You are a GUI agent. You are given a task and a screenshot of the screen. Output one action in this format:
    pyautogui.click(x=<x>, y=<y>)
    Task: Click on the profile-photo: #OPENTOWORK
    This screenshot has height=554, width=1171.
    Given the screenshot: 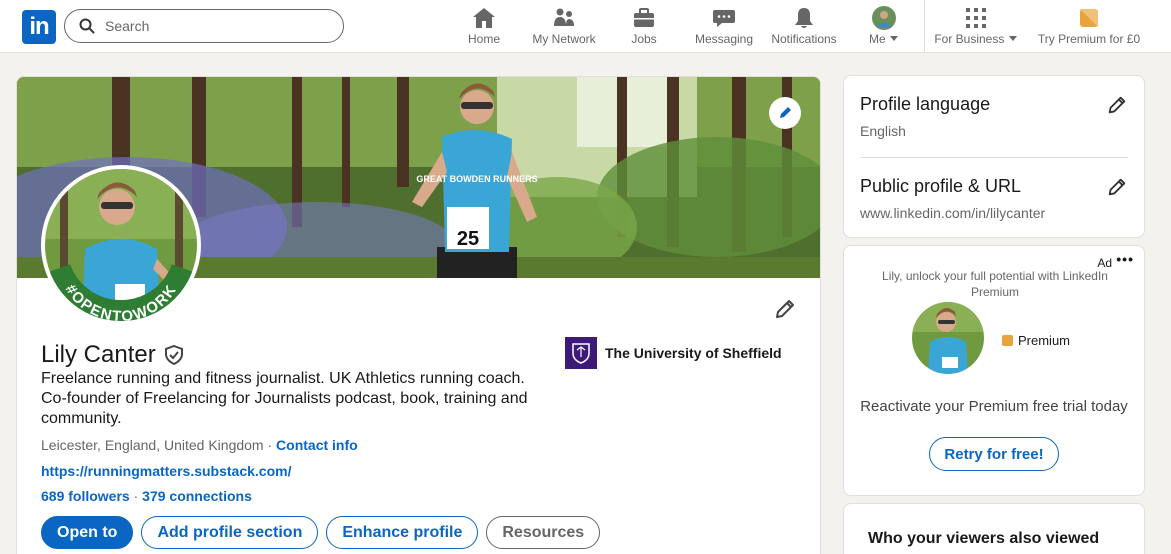 What is the action you would take?
    pyautogui.click(x=121, y=245)
    